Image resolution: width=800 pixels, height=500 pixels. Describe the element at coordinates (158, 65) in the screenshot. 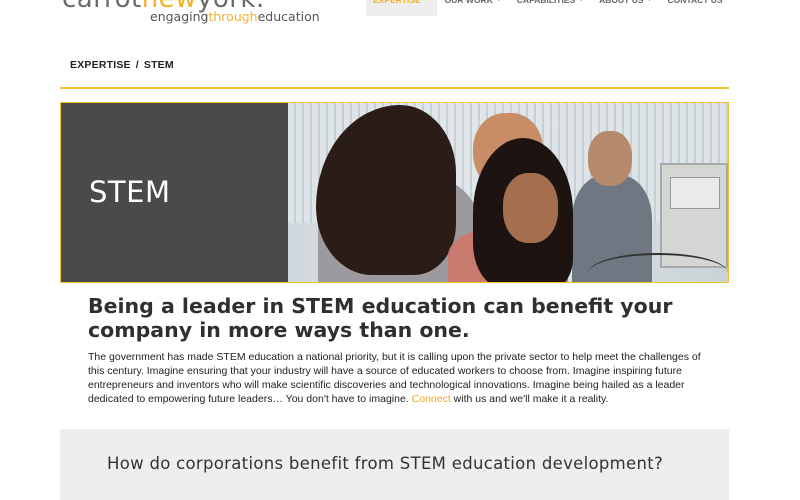

I see `breadcrumb-current: STEM` at that location.